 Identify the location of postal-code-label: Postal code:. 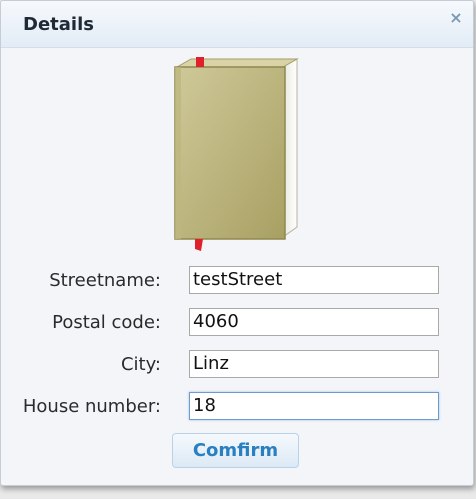
(106, 322).